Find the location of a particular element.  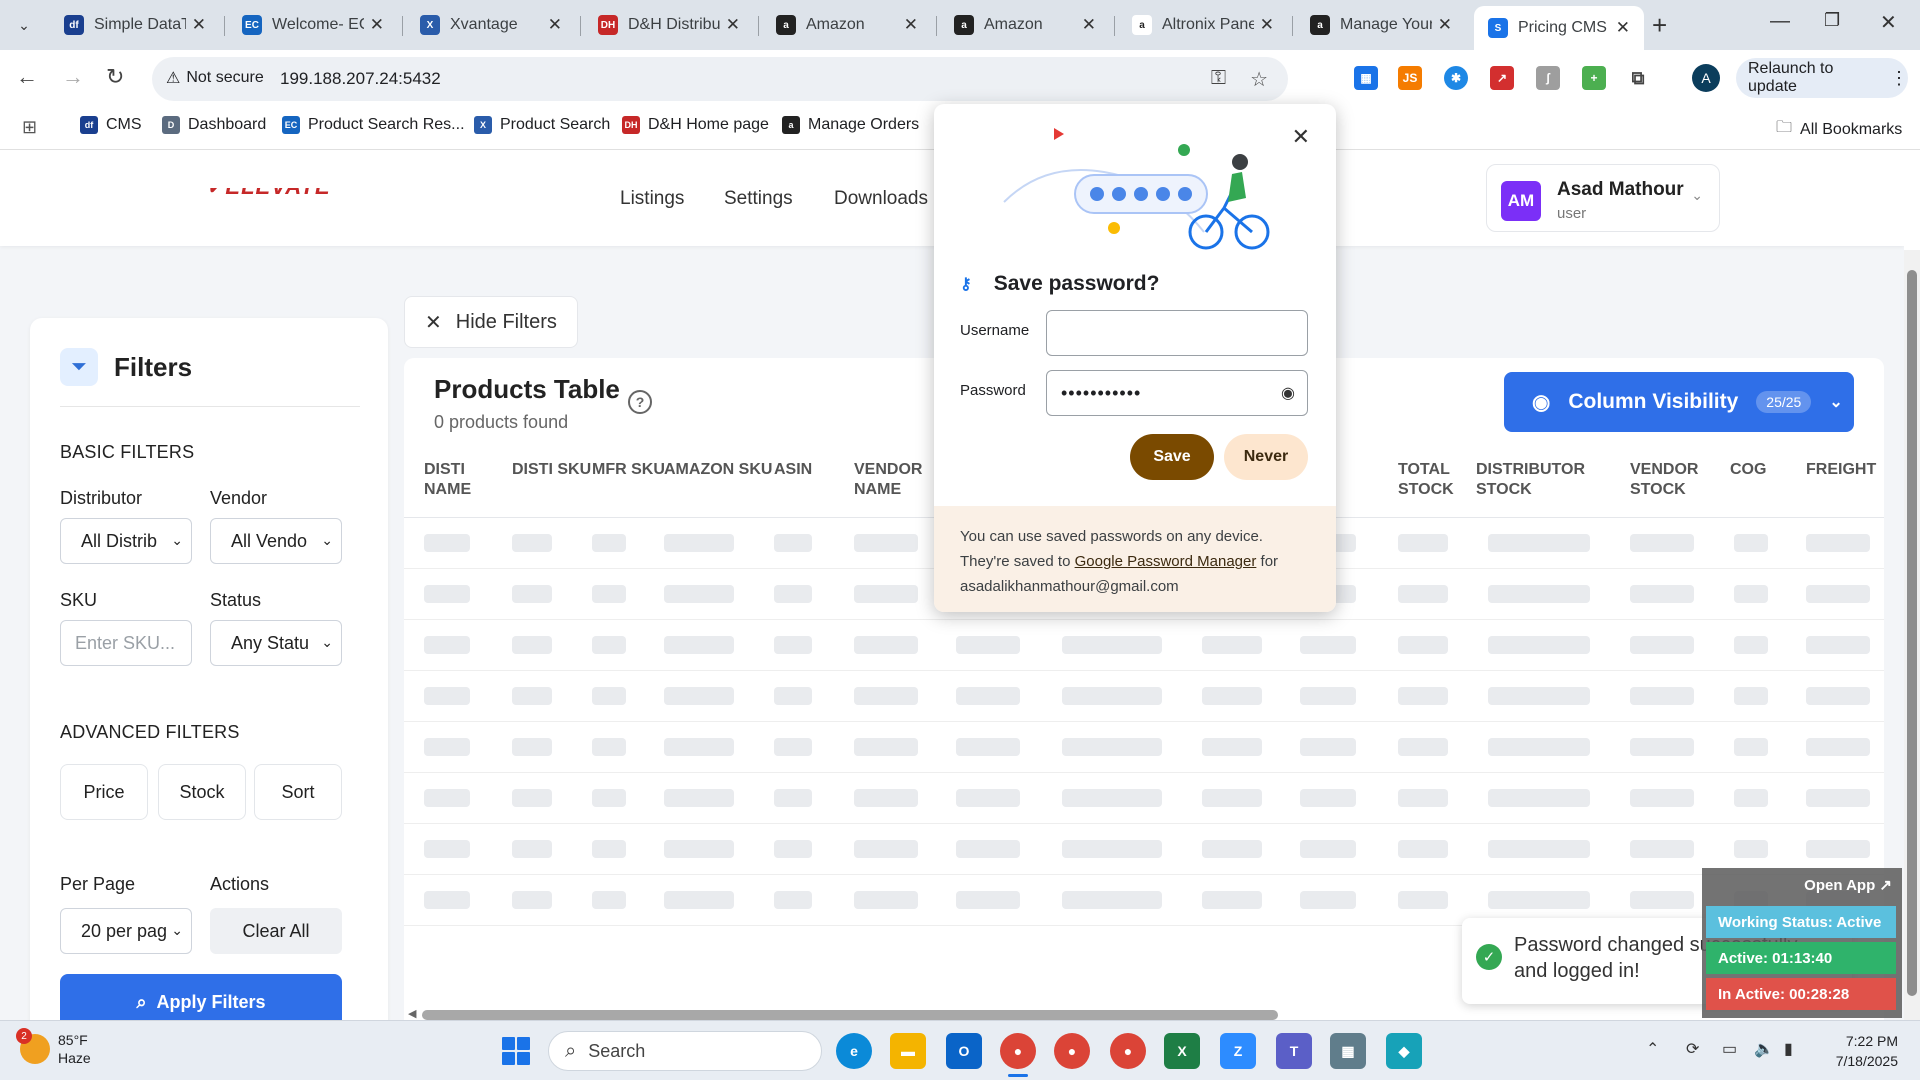

tab-8: S Pricing CMS ✕ is located at coordinates (1559, 28).